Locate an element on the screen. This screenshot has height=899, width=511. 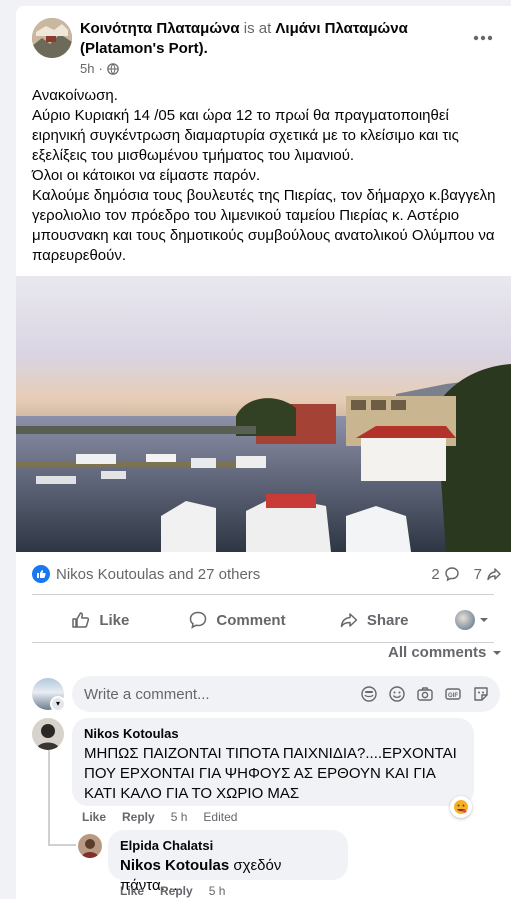
thread-line-branch is located at coordinates (62, 845).